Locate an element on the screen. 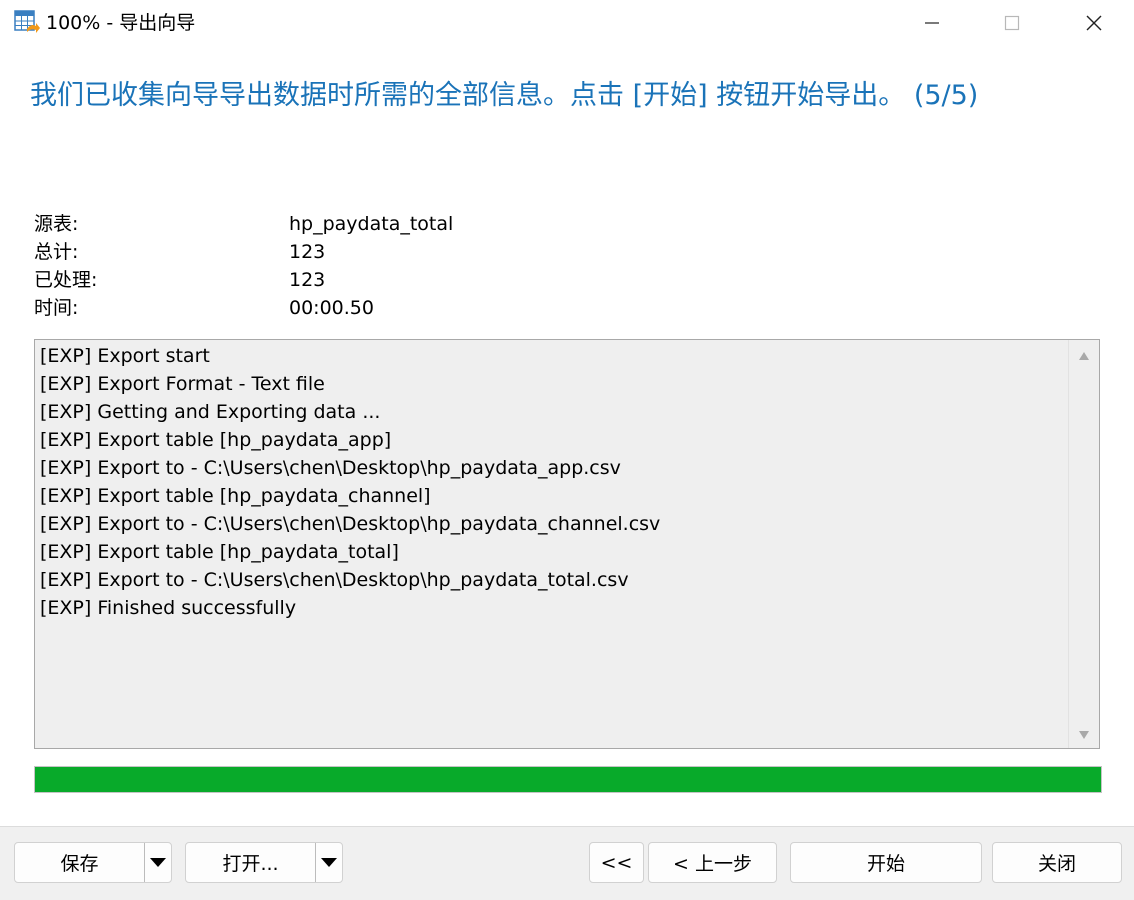  open-dropdown-button is located at coordinates (329, 862).